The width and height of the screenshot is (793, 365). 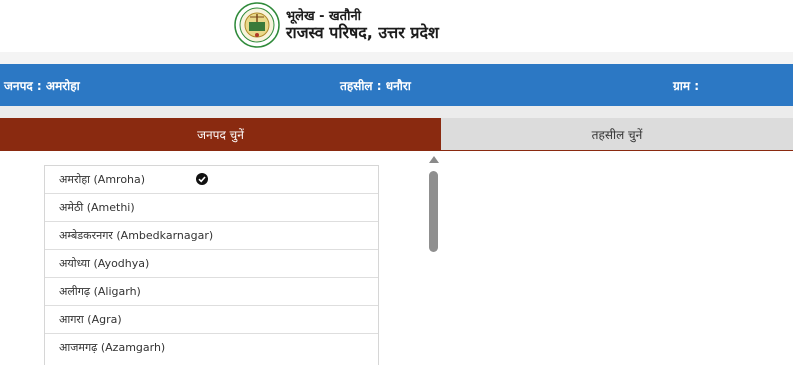 What do you see at coordinates (257, 25) in the screenshot?
I see `emblem-seal-icon` at bounding box center [257, 25].